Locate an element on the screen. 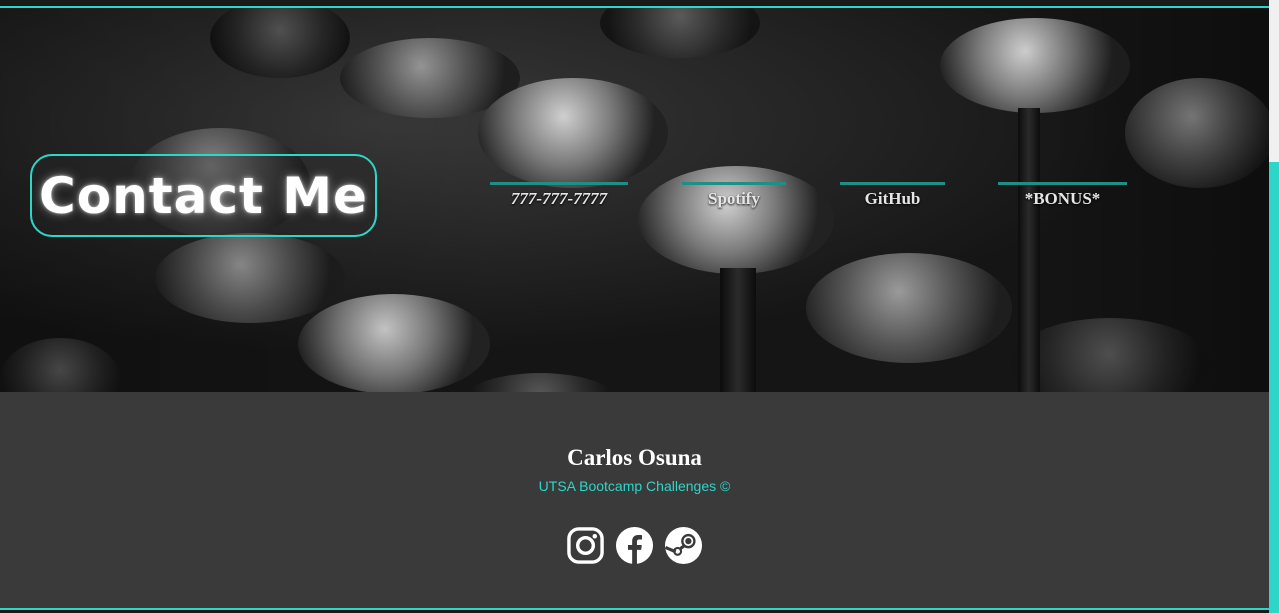  footer-subtitle: UTSA Bootcamp Challenges © is located at coordinates (634, 486).